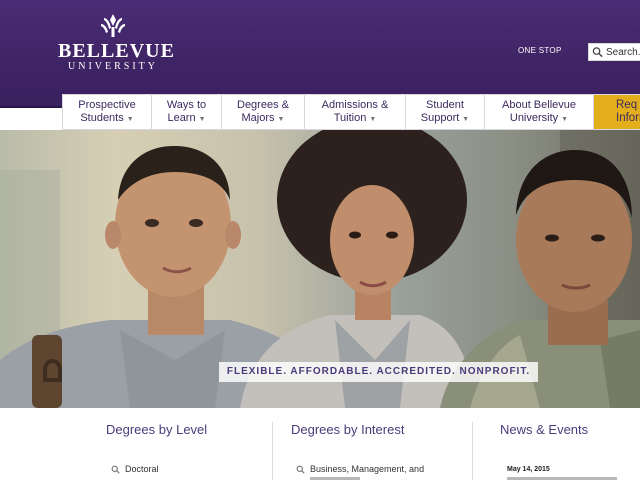 This screenshot has height=480, width=640. I want to click on section-title: Degrees by Level, so click(157, 429).